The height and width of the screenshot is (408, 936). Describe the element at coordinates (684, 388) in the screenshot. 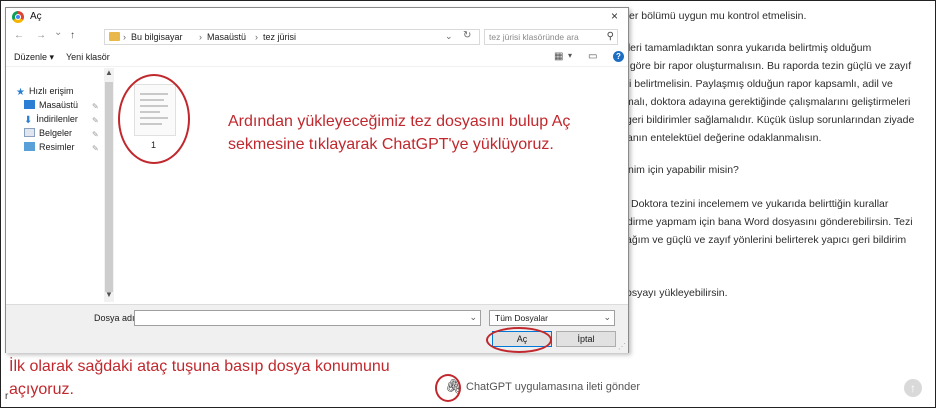

I see `message-composer: 🖇 ChatGPT uygulamasına ileti gönder ↑` at that location.